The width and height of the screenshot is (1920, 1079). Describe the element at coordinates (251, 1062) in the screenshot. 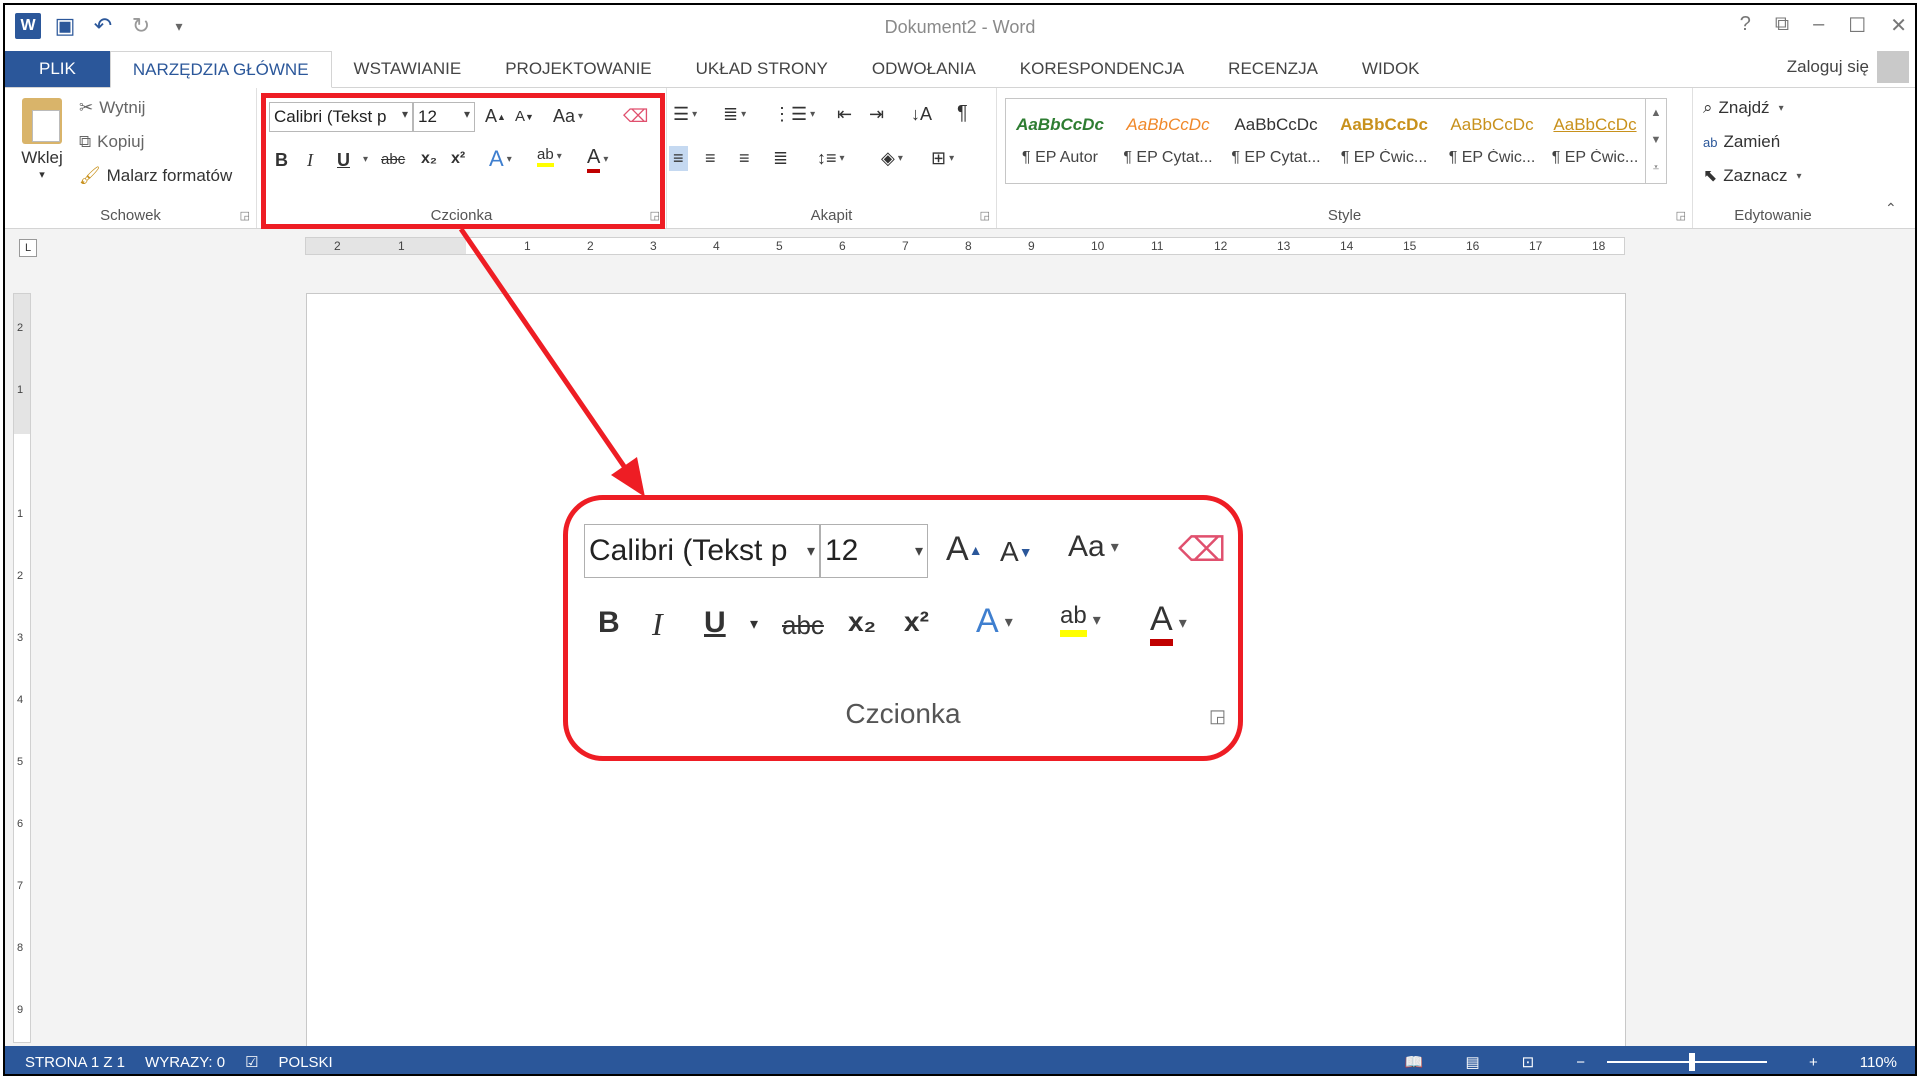

I see `proofing-icon: ☑` at that location.